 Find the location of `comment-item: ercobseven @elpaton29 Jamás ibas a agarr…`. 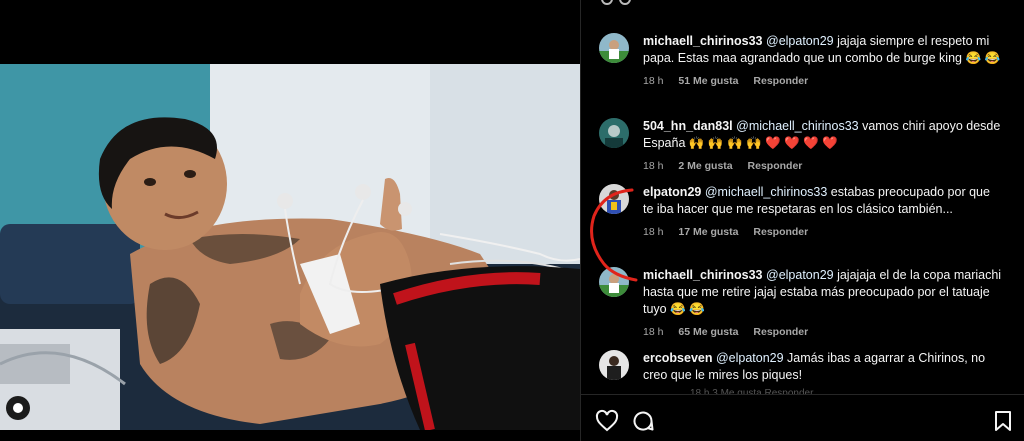

comment-item: ercobseven @elpaton29 Jamás ibas a agarr… is located at coordinates (801, 367).